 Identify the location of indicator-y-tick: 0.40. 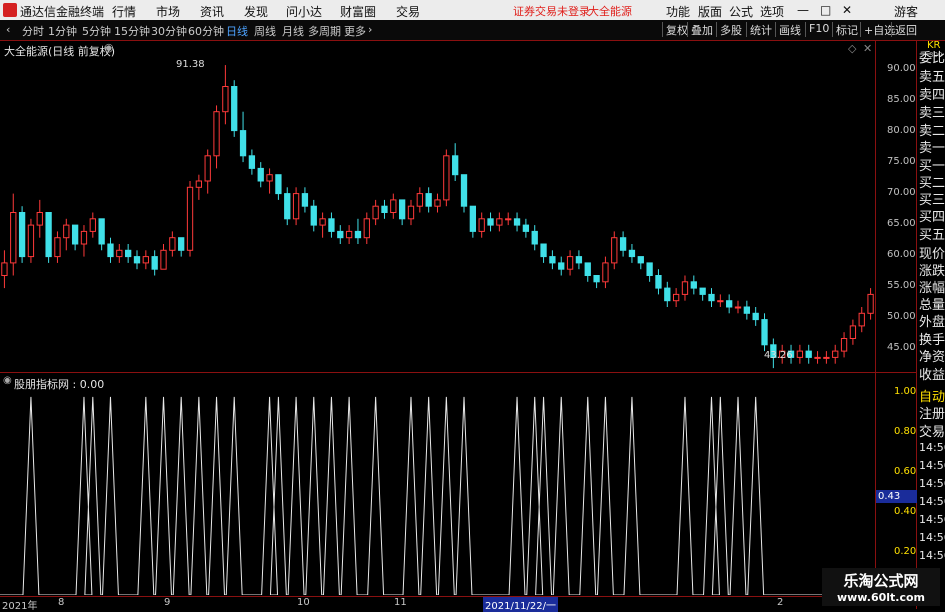
(905, 511).